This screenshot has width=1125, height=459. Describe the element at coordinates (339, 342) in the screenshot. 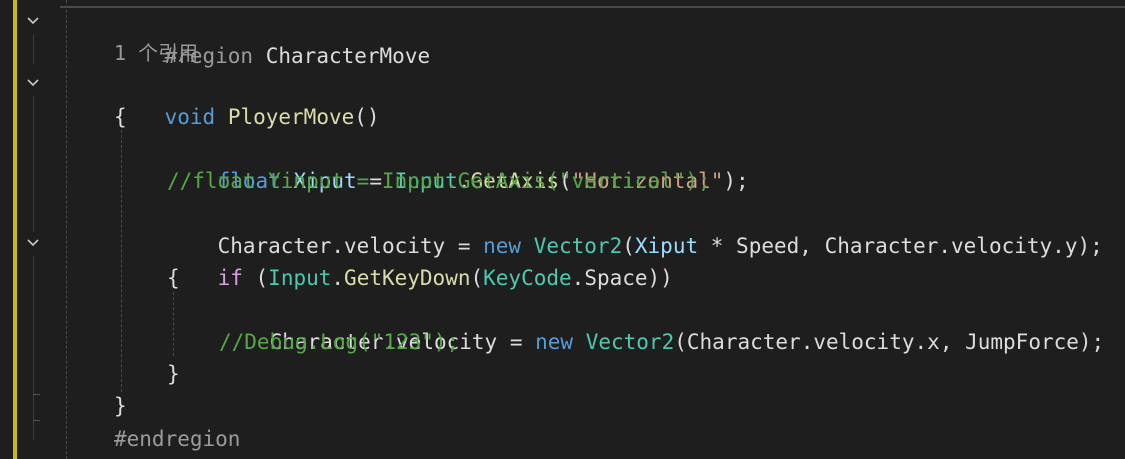

I see `code-line-debug-comment: //Debug.Log("123");` at that location.